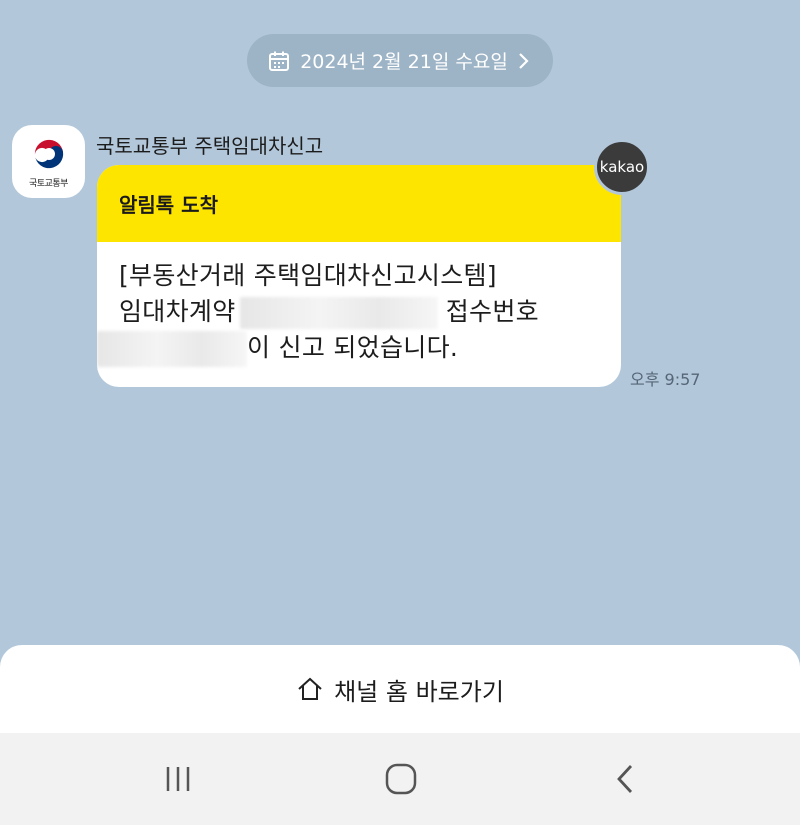  I want to click on message-line-2-text: 임대차계약, so click(177, 311).